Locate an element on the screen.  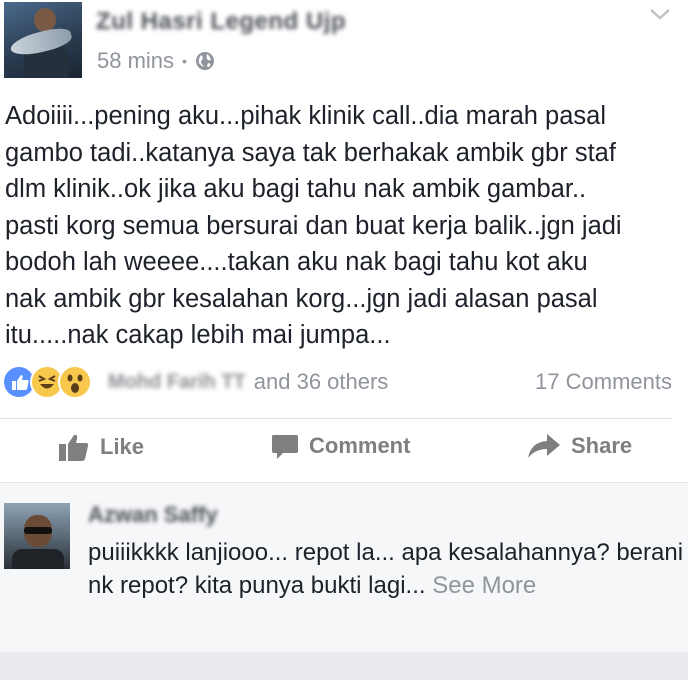
thumbs-up-icon is located at coordinates (74, 447).